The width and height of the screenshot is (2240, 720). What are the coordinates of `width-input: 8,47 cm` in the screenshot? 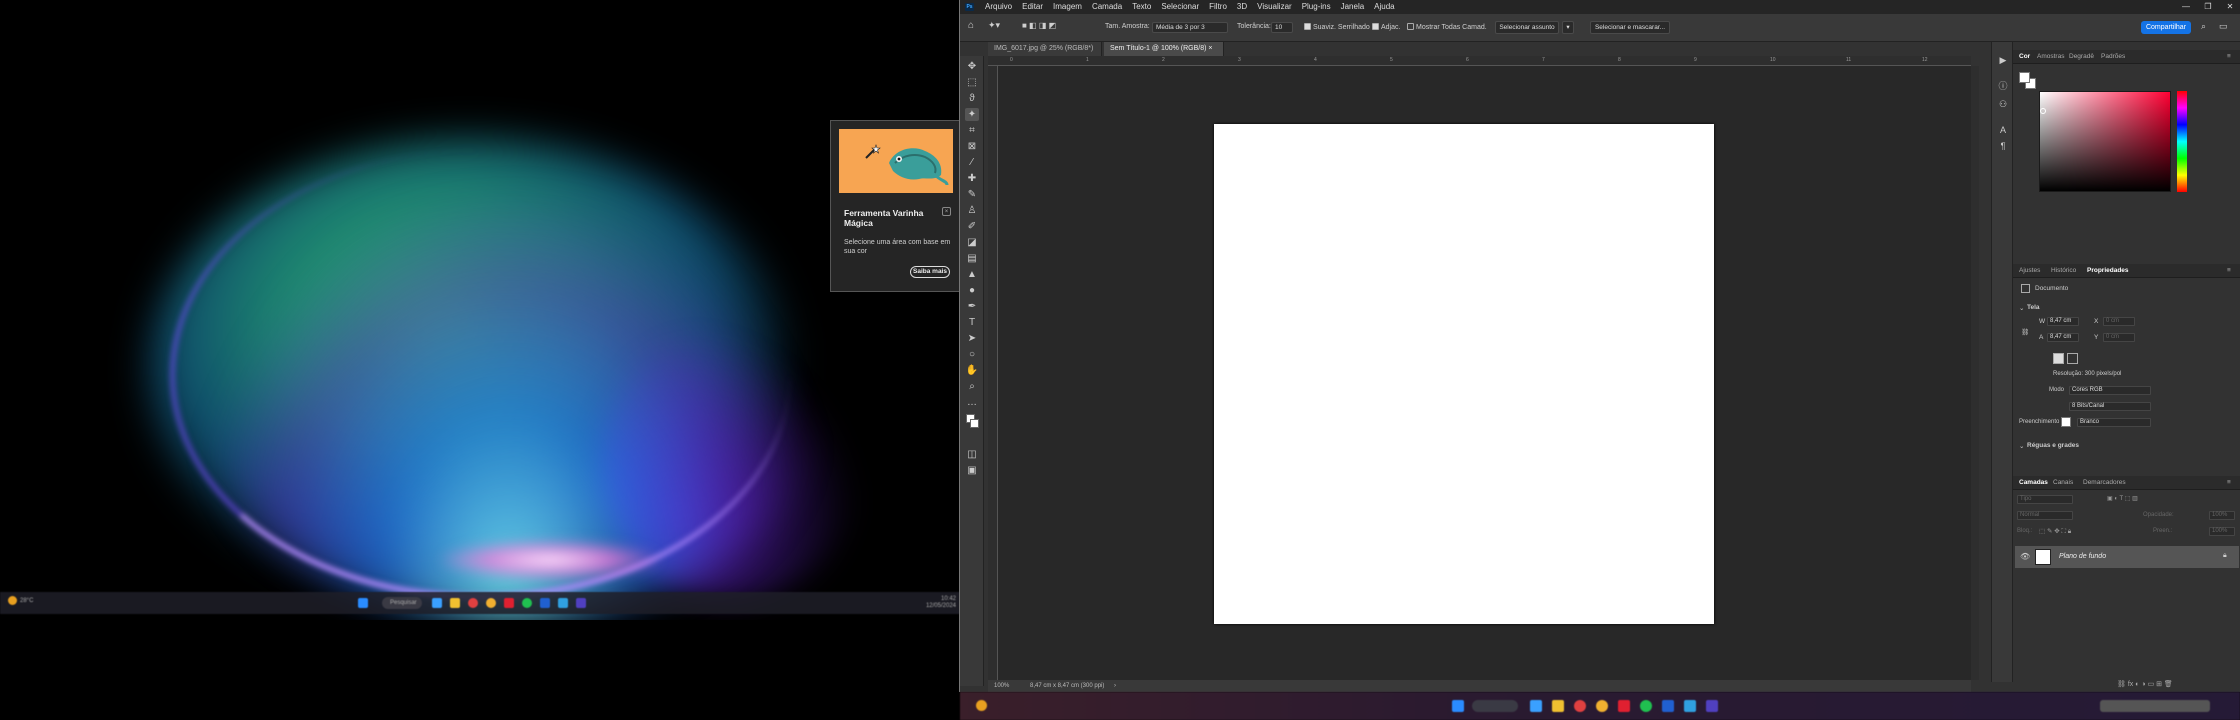 It's located at (2063, 321).